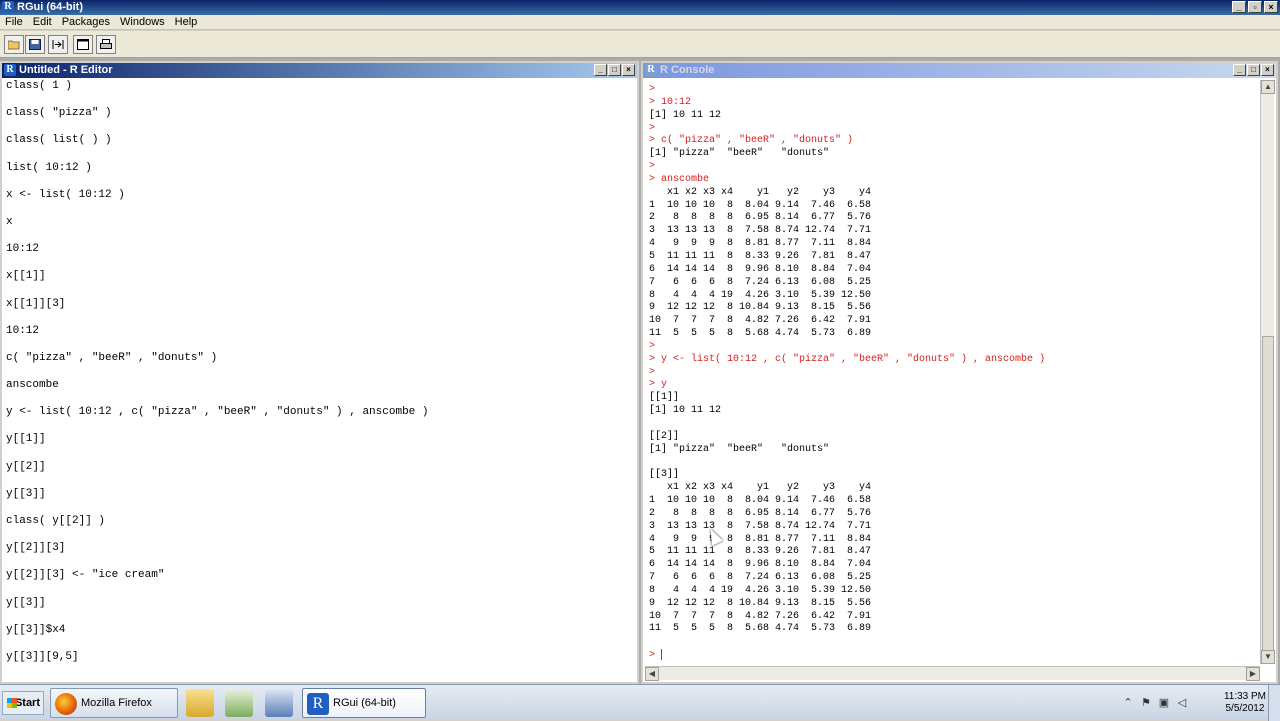  What do you see at coordinates (600, 70) in the screenshot?
I see `editor-minimize-button: _` at bounding box center [600, 70].